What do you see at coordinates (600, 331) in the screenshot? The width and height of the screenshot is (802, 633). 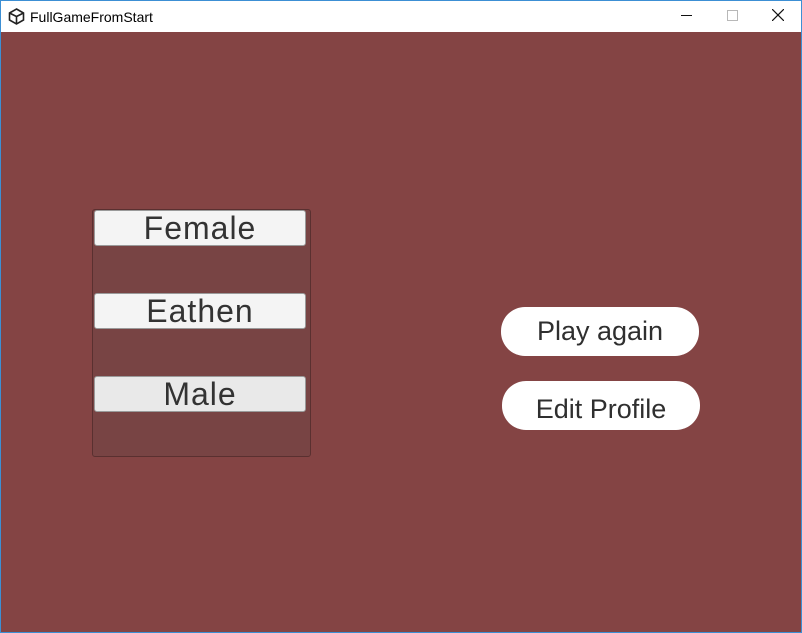 I see `play-again-button: Play again` at bounding box center [600, 331].